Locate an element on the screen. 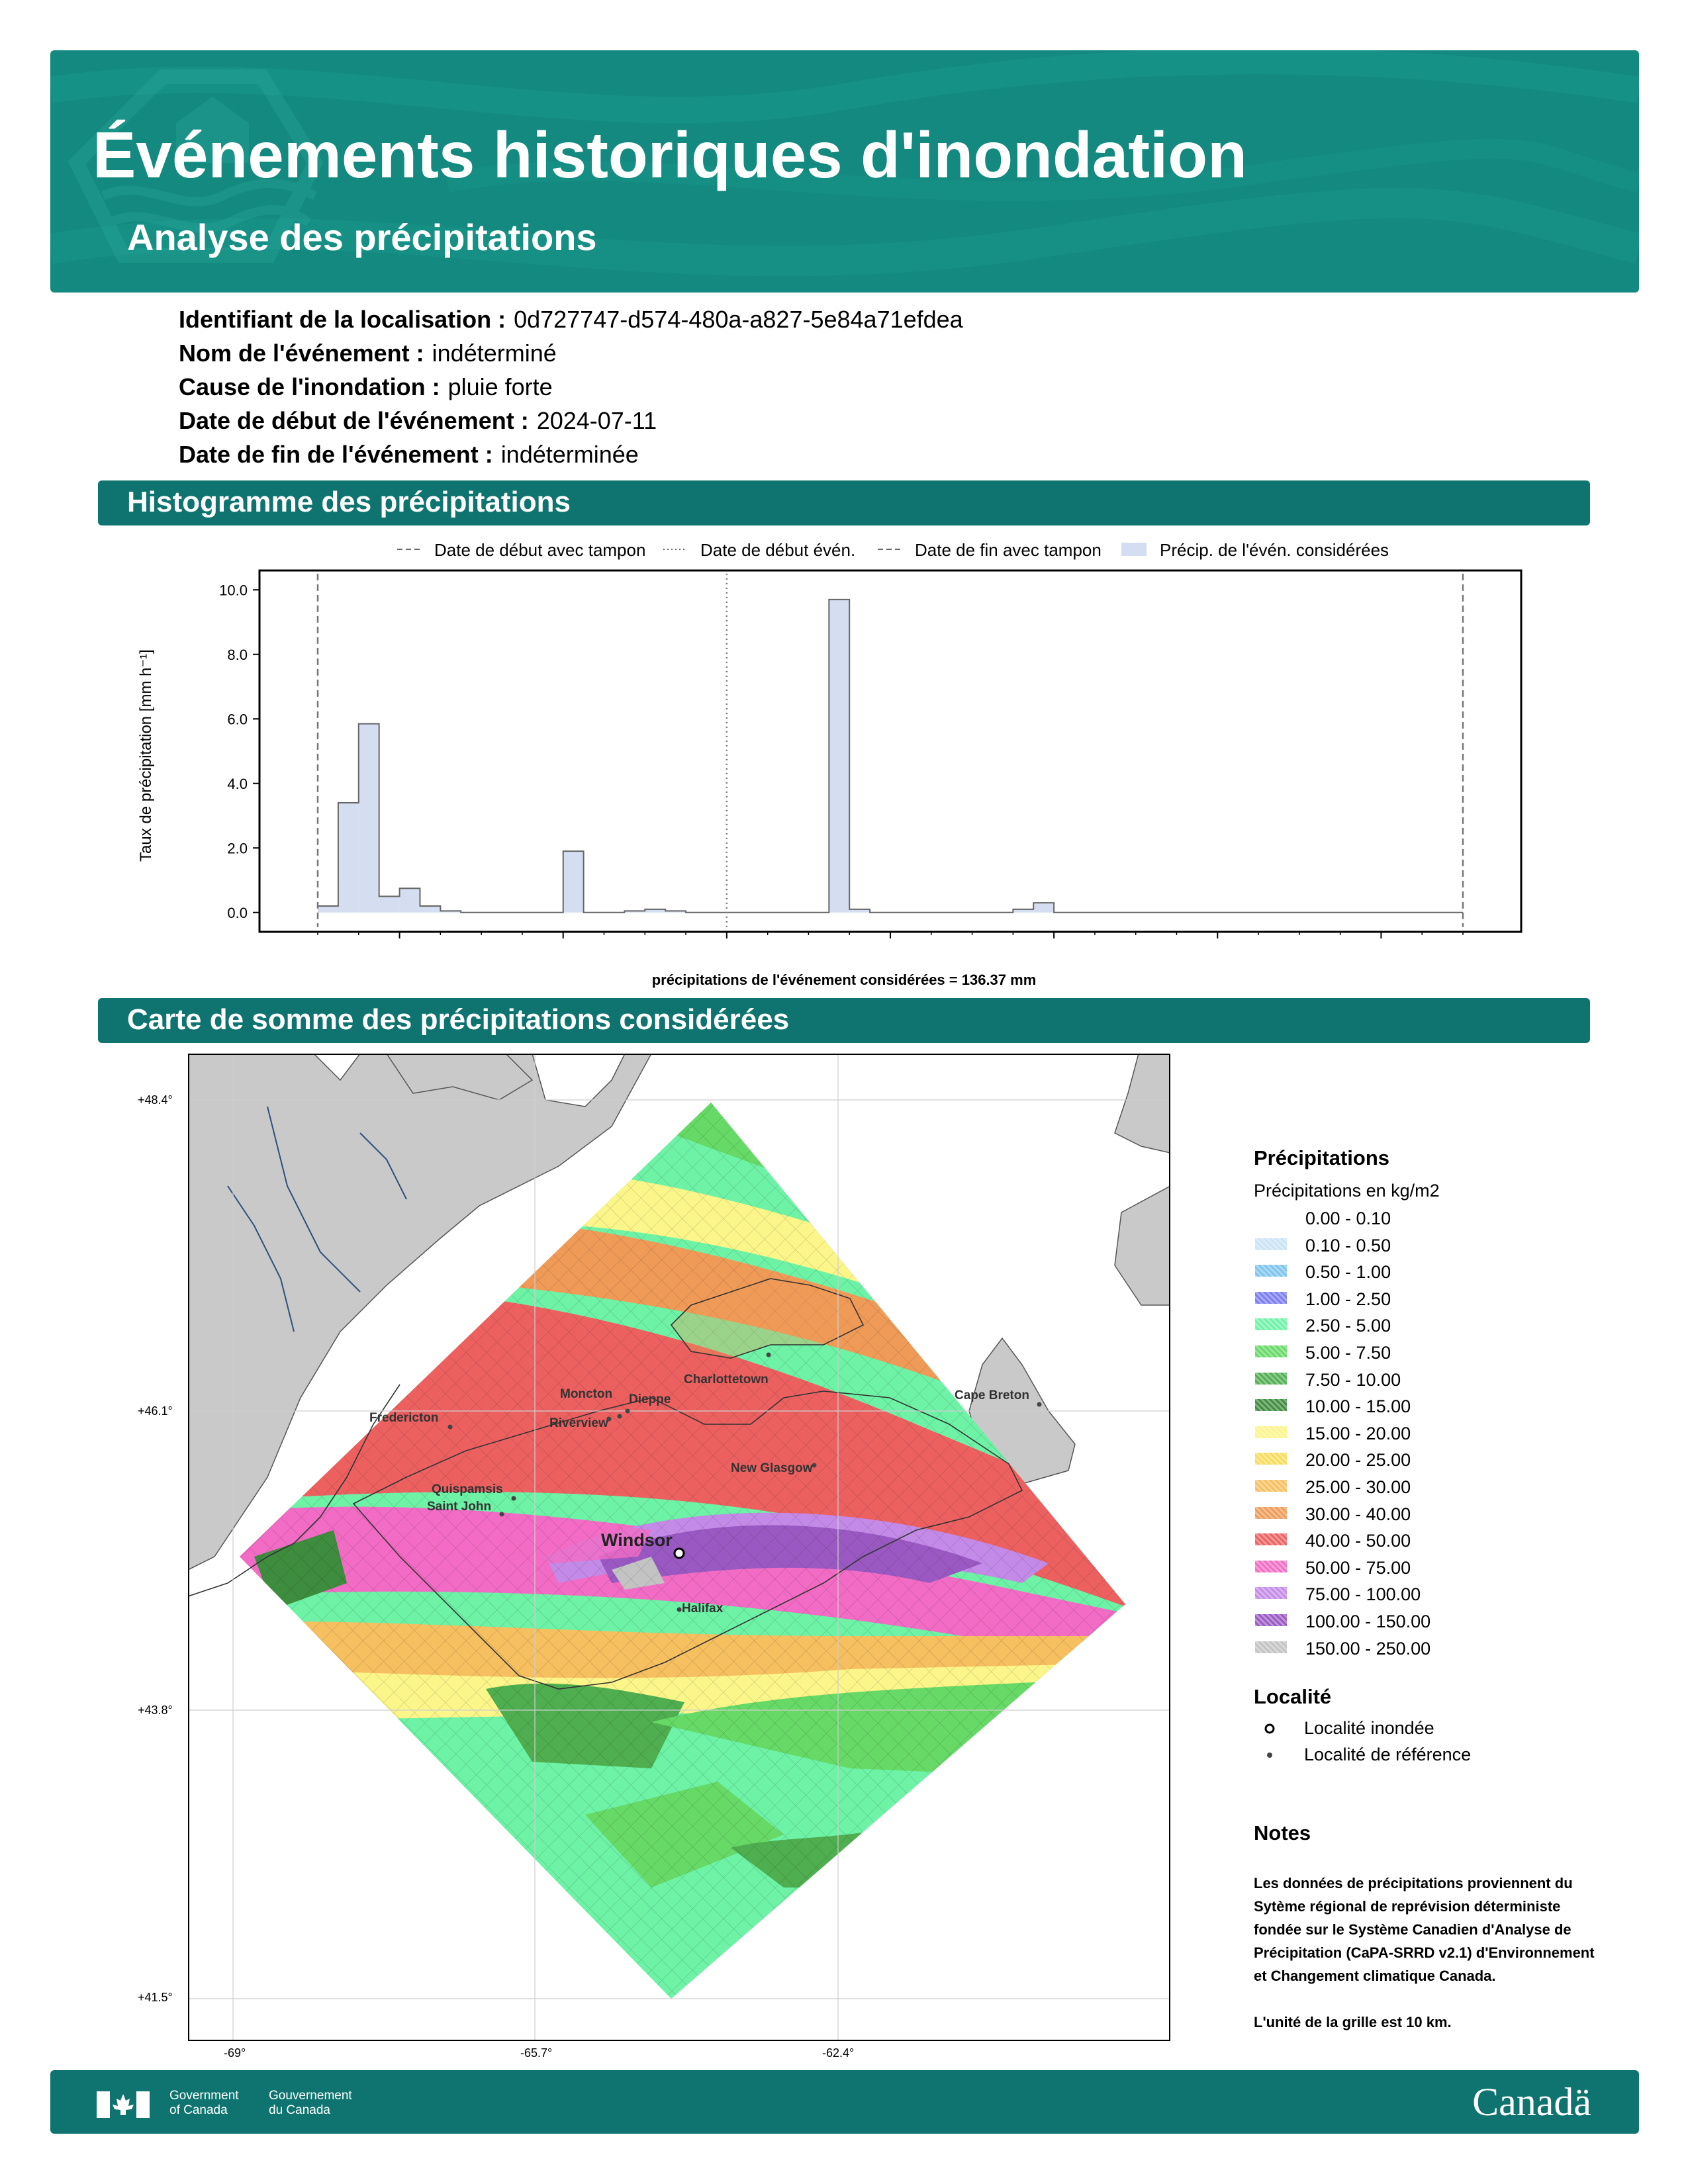 This screenshot has height=2184, width=1688. locality-markers is located at coordinates (1269, 1740).